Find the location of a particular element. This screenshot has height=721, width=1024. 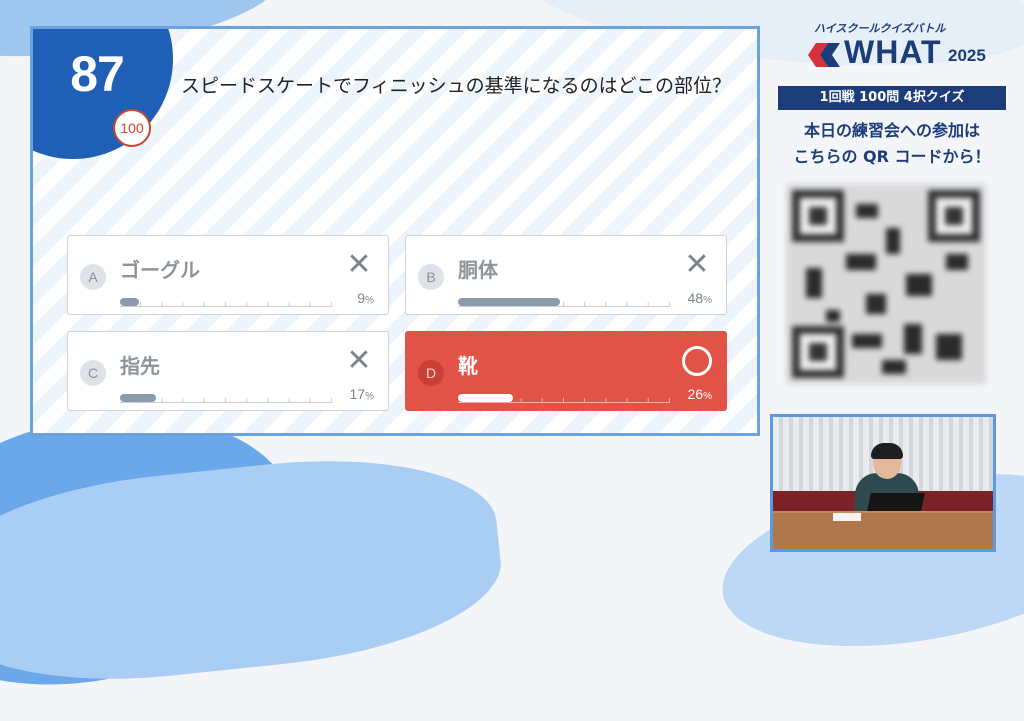

logo-text: WHAT is located at coordinates (893, 52).